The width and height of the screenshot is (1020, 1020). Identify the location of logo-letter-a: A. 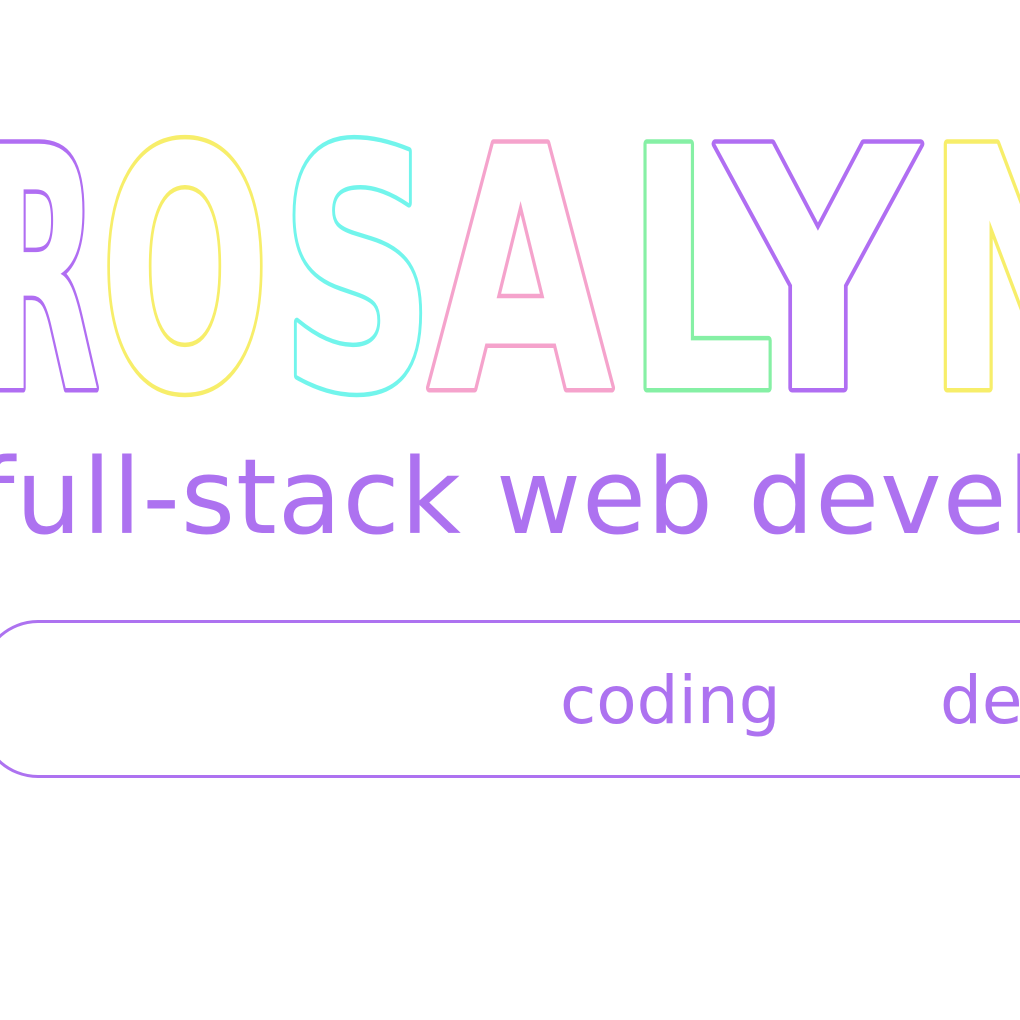
(521, 265).